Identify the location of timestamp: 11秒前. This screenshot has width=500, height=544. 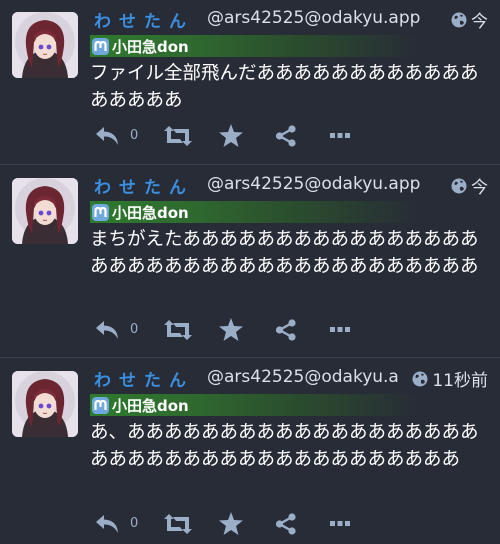
(450, 378).